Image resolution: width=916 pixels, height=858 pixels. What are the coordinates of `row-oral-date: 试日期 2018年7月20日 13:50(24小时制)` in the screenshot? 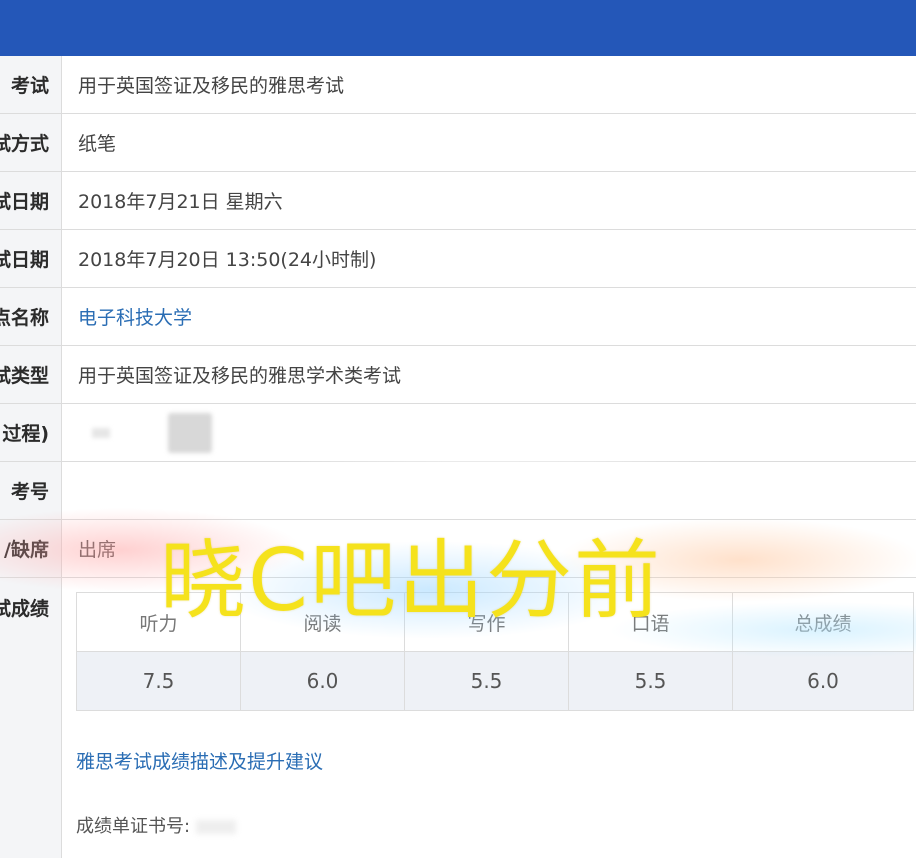 It's located at (458, 259).